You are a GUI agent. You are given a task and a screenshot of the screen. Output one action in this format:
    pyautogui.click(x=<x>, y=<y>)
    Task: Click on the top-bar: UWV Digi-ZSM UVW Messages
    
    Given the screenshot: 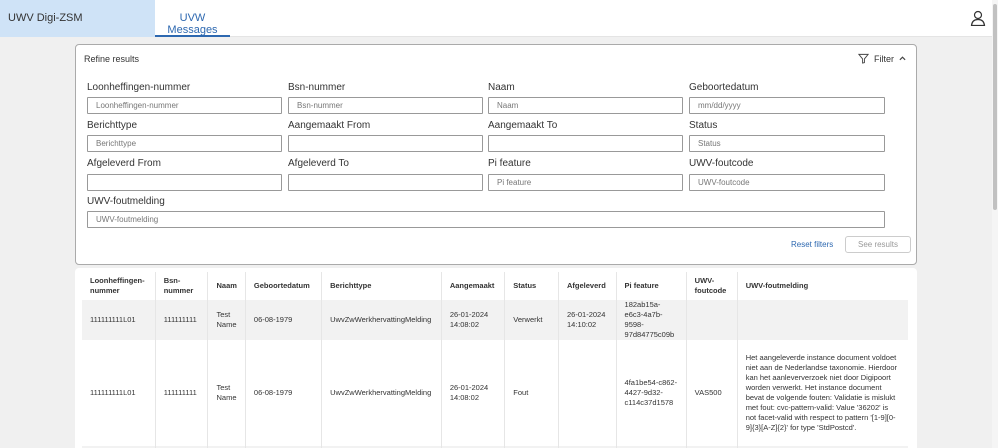 What is the action you would take?
    pyautogui.click(x=496, y=18)
    